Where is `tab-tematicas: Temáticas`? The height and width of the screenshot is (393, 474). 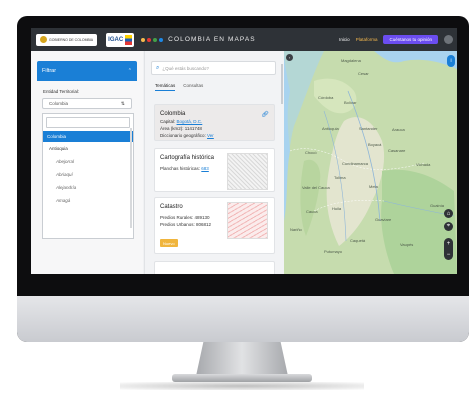
tab-tematicas: Temáticas is located at coordinates (165, 87).